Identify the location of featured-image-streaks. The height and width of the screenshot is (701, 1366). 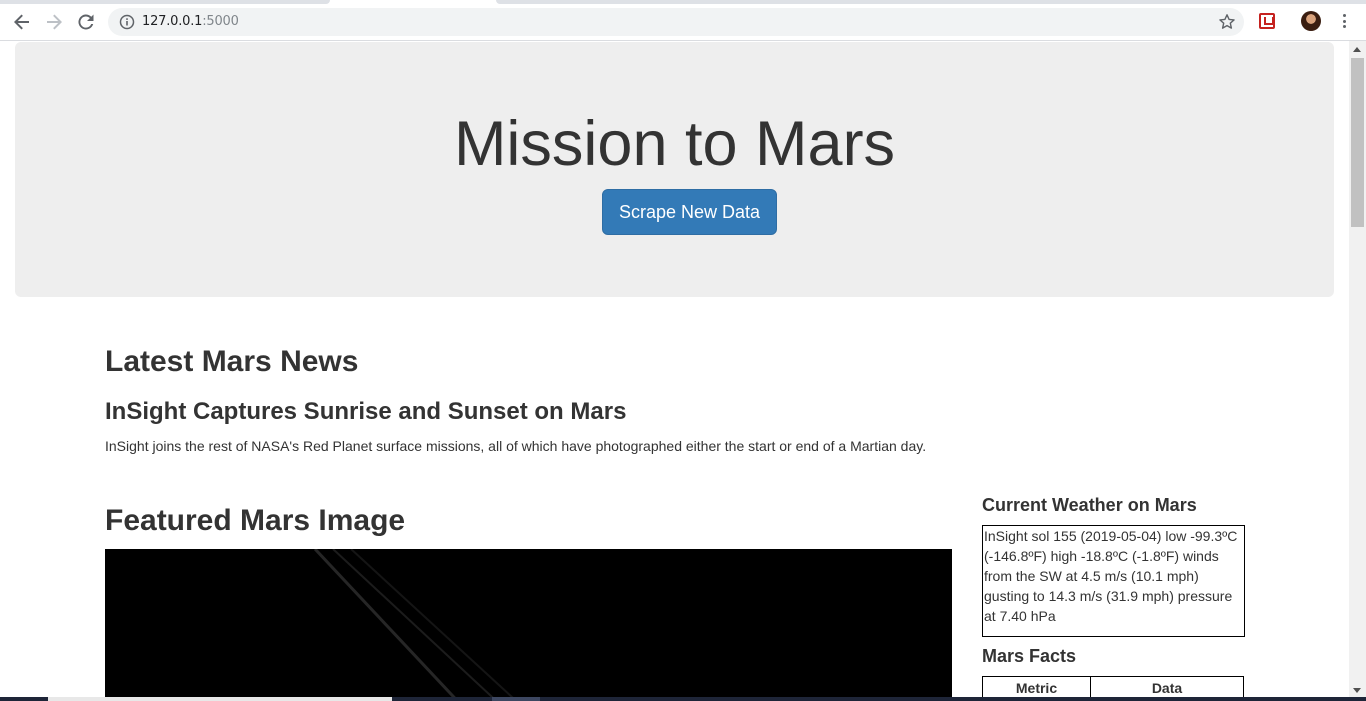
(413, 623).